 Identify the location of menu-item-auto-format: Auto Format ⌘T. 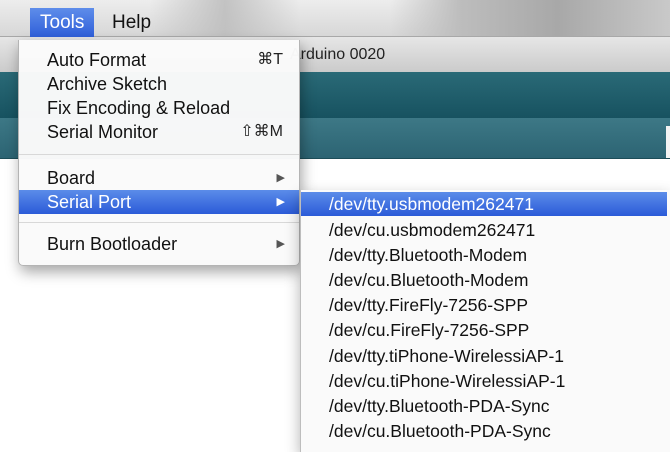
(159, 60).